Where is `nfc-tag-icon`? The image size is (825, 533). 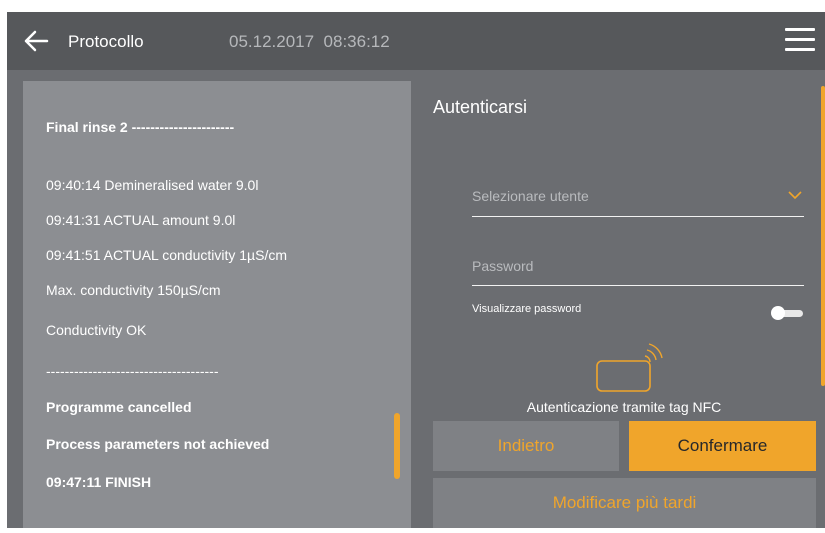 nfc-tag-icon is located at coordinates (629, 367).